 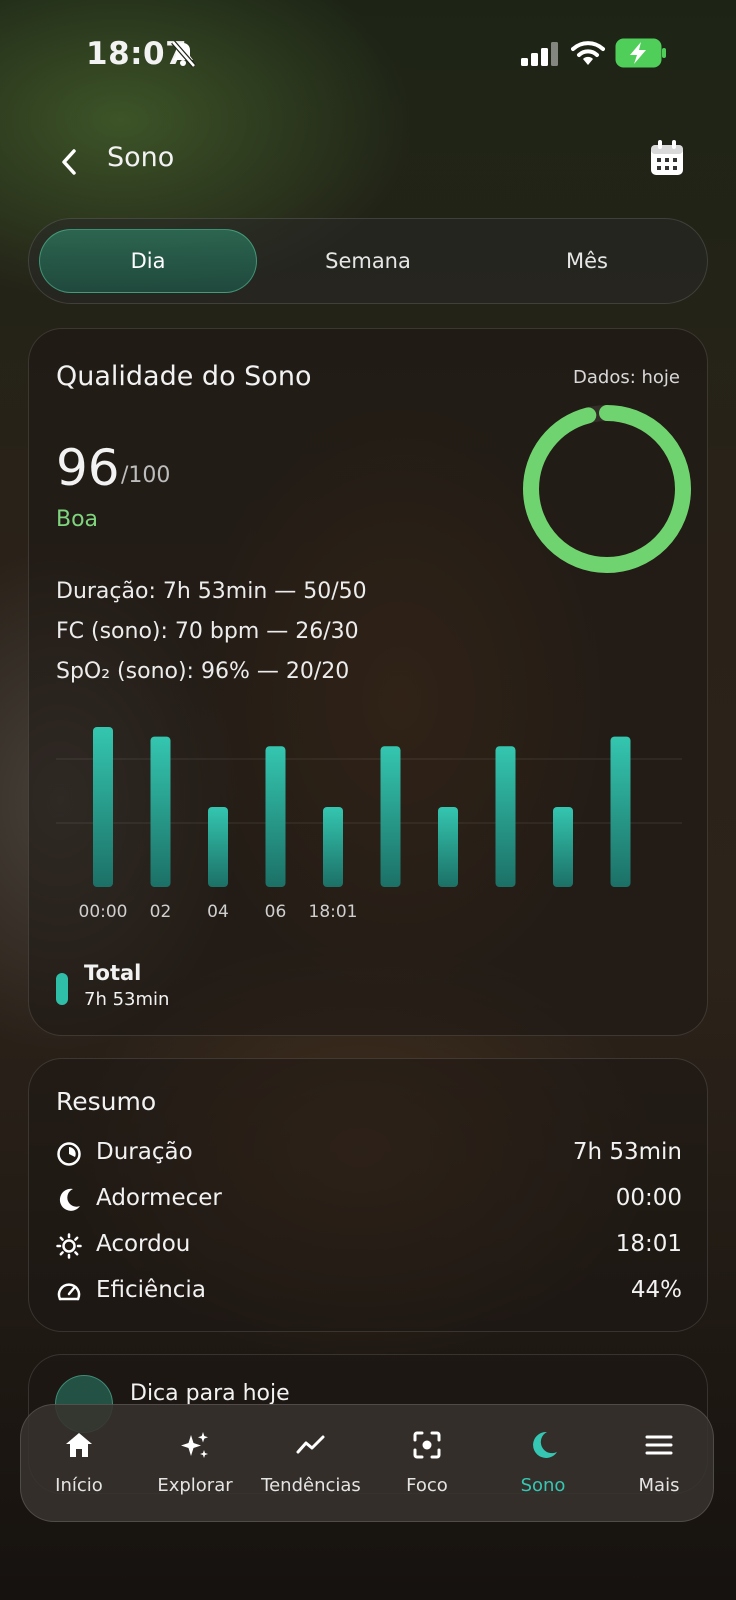 I want to click on summary-row-fall-asleep: Adormecer 00:00, so click(x=369, y=1200).